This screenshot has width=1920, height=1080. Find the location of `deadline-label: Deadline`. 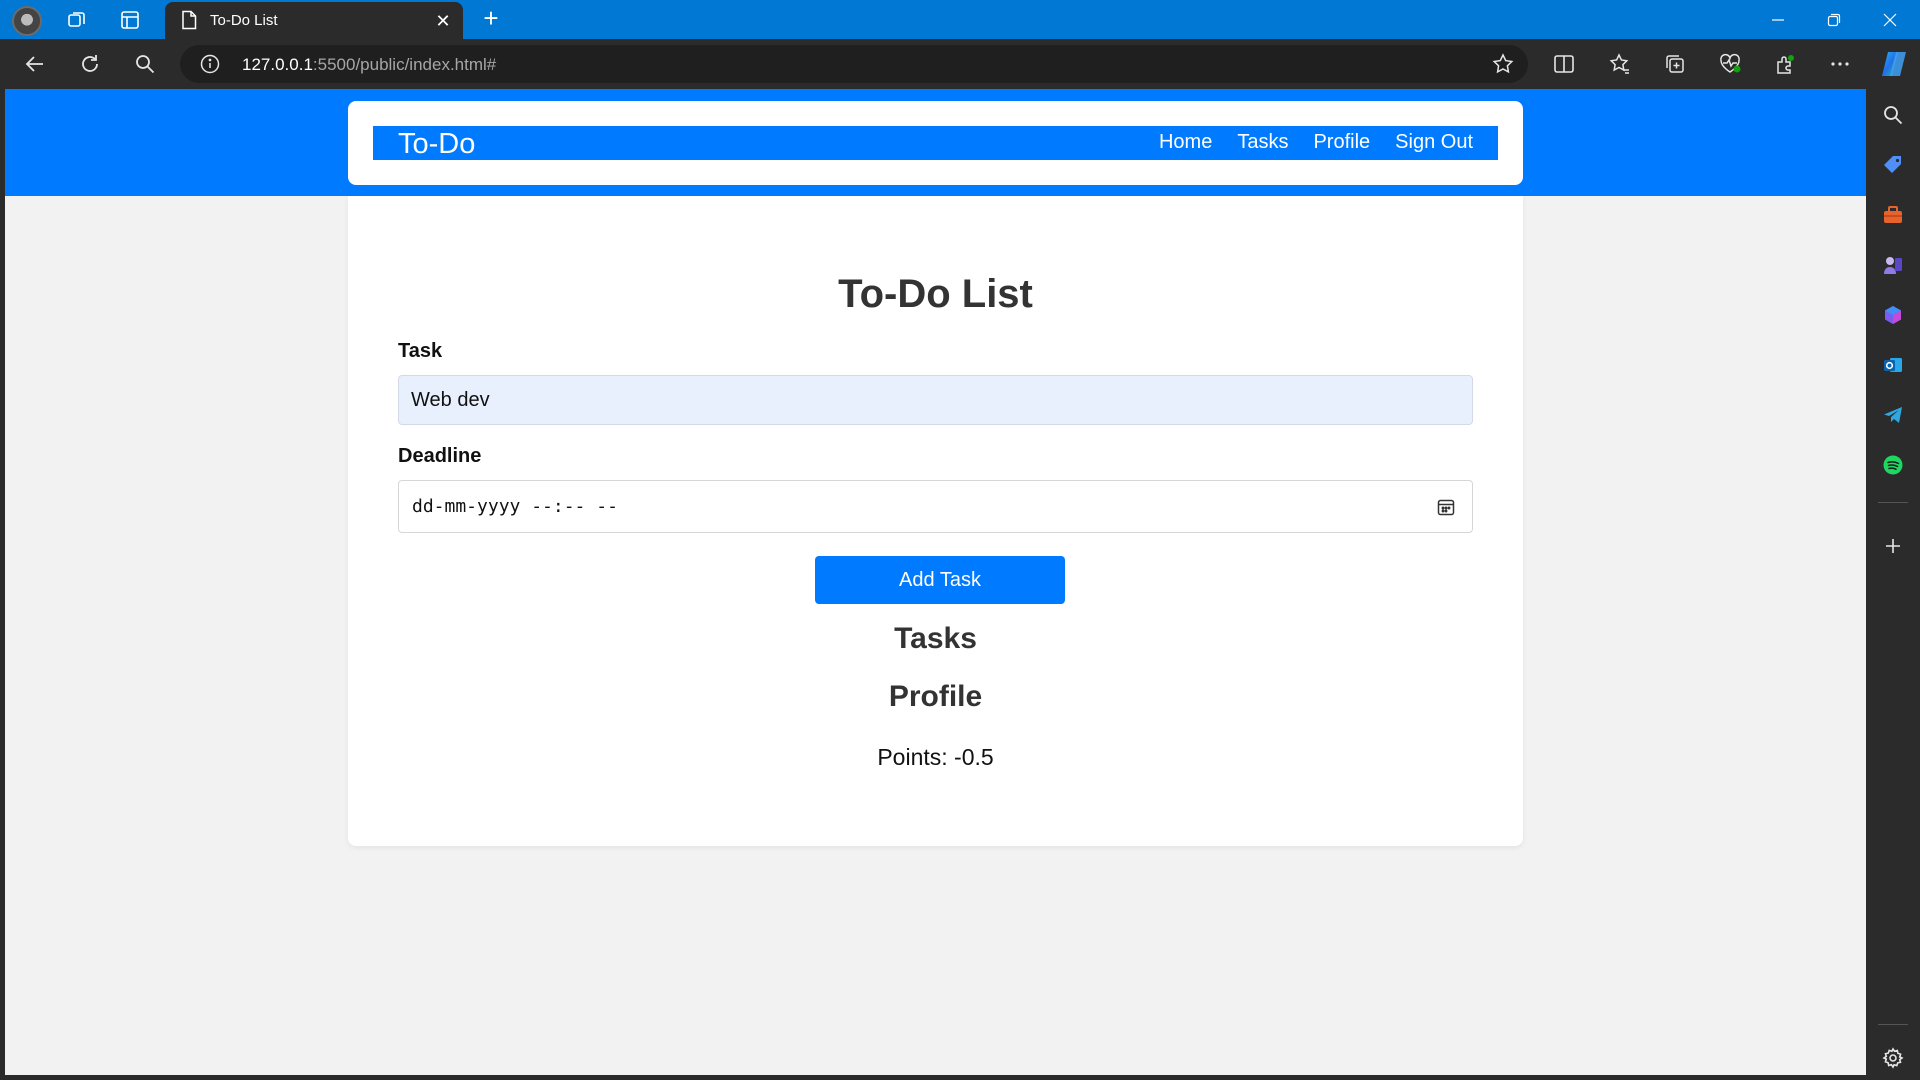

deadline-label: Deadline is located at coordinates (440, 456).